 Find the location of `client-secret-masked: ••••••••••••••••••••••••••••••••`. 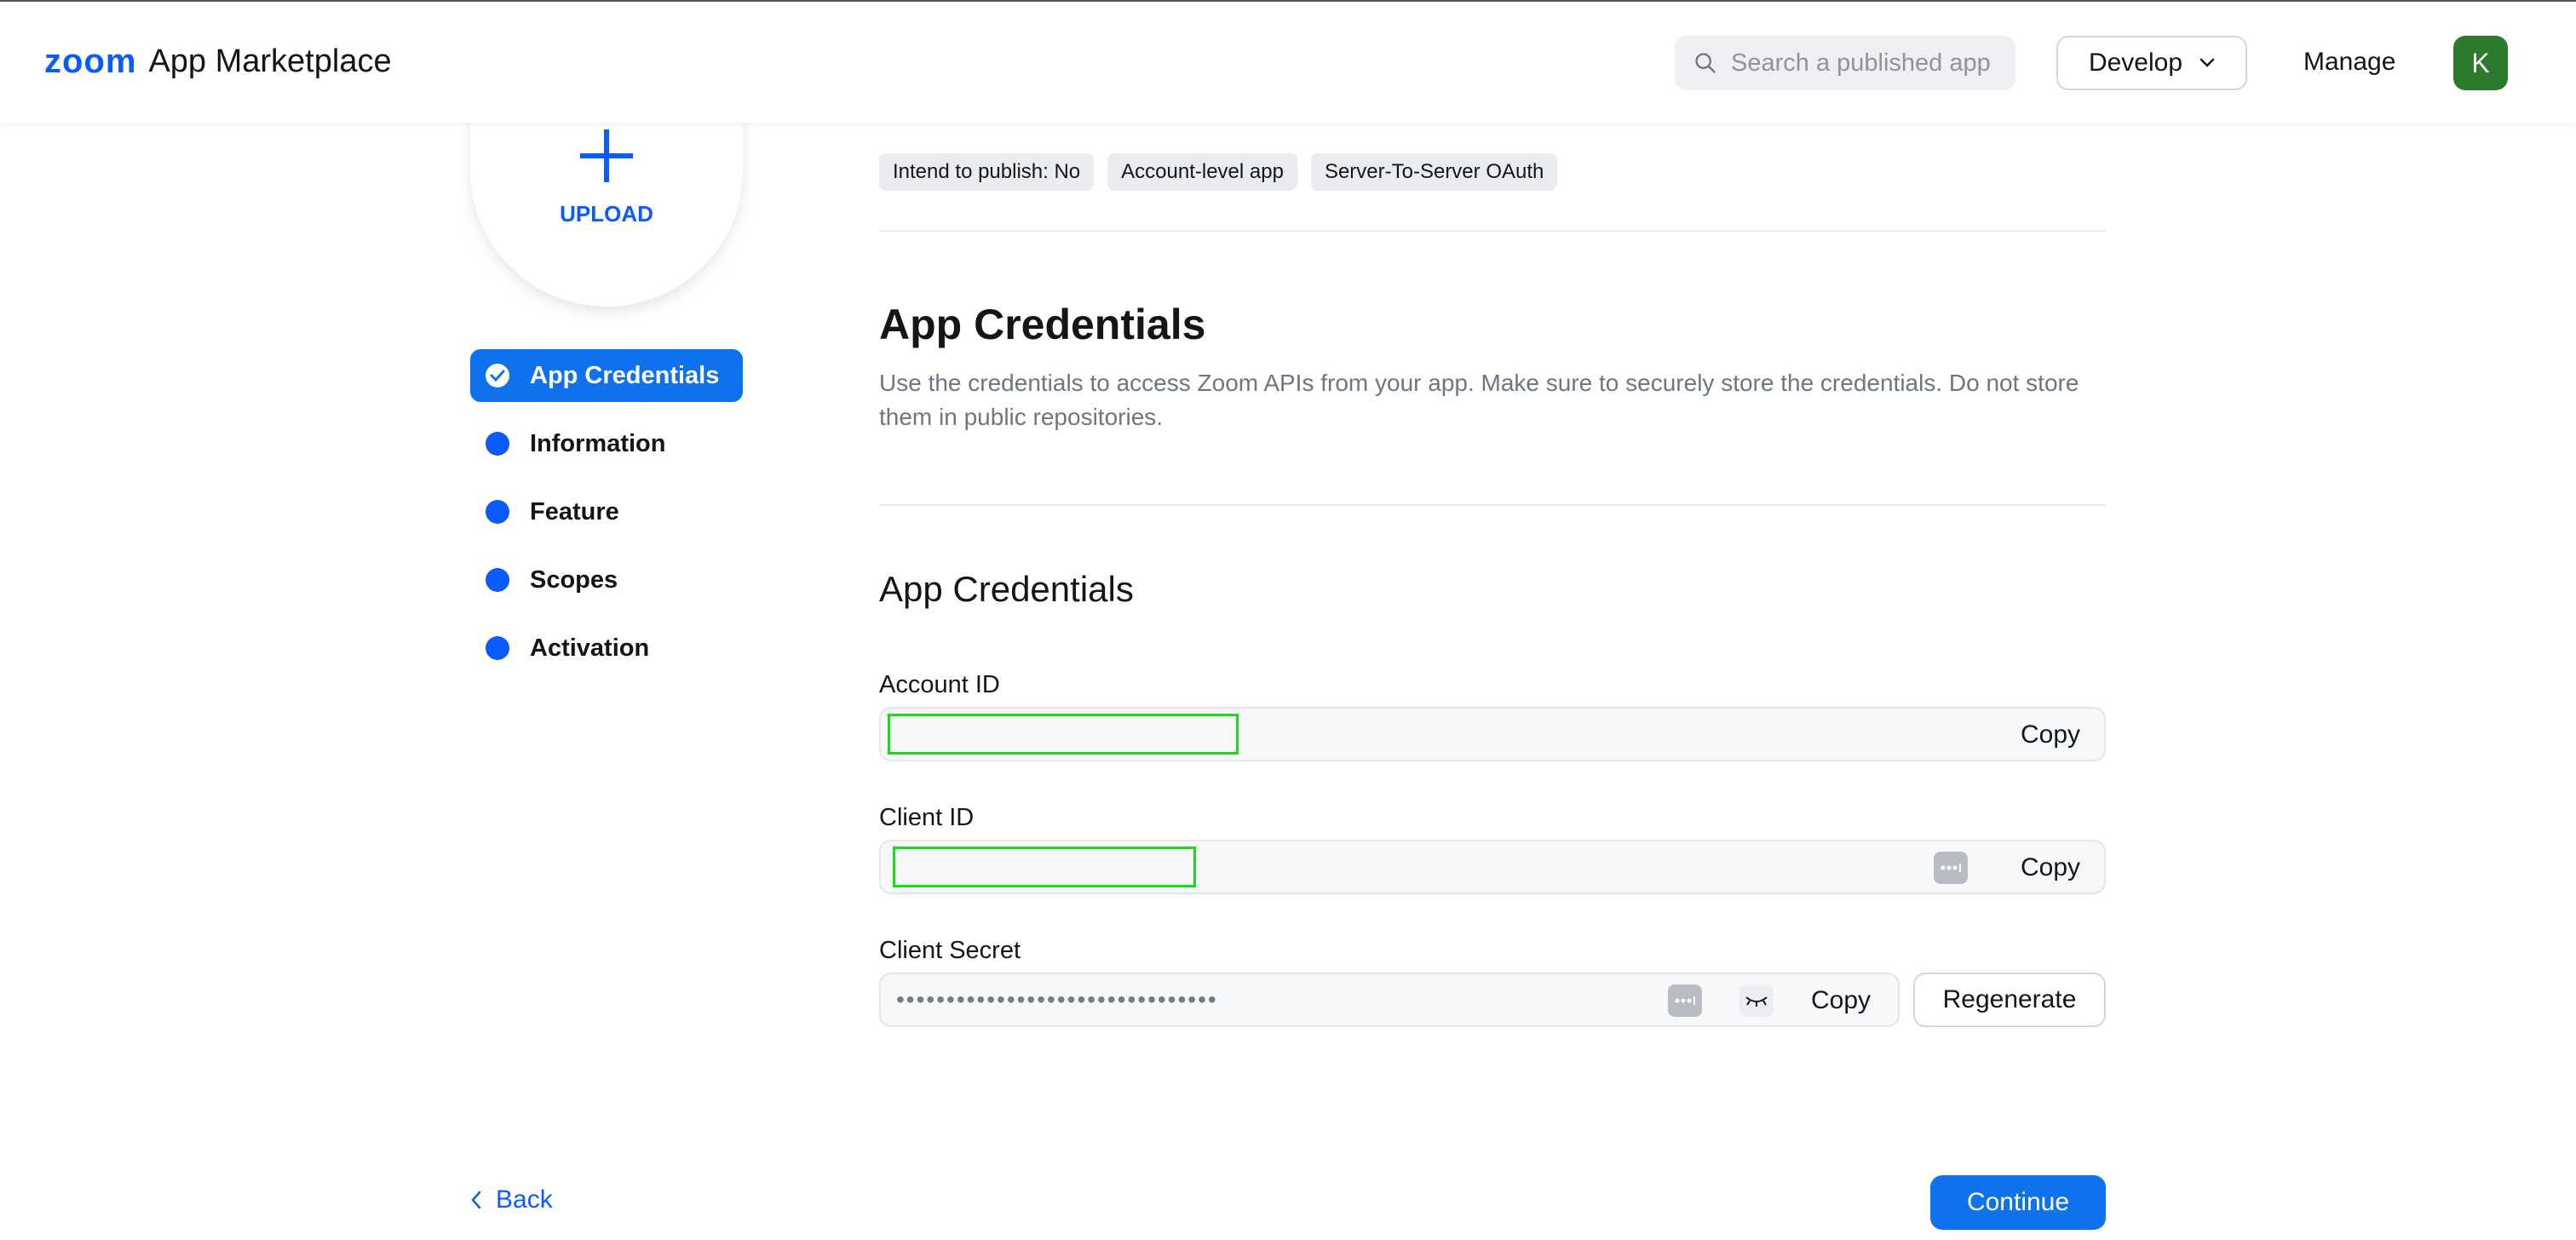

client-secret-masked: •••••••••••••••••••••••••••••••• is located at coordinates (1057, 999).